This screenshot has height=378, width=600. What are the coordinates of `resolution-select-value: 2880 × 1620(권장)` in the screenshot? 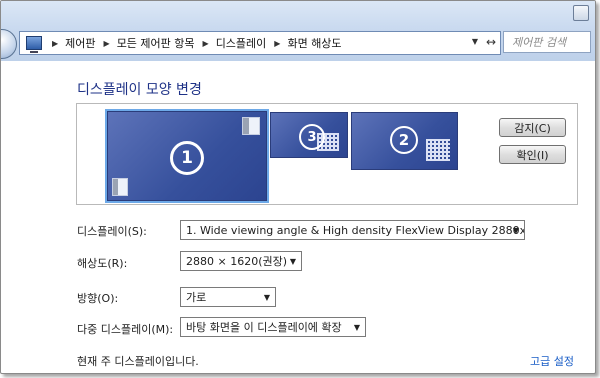 It's located at (237, 261).